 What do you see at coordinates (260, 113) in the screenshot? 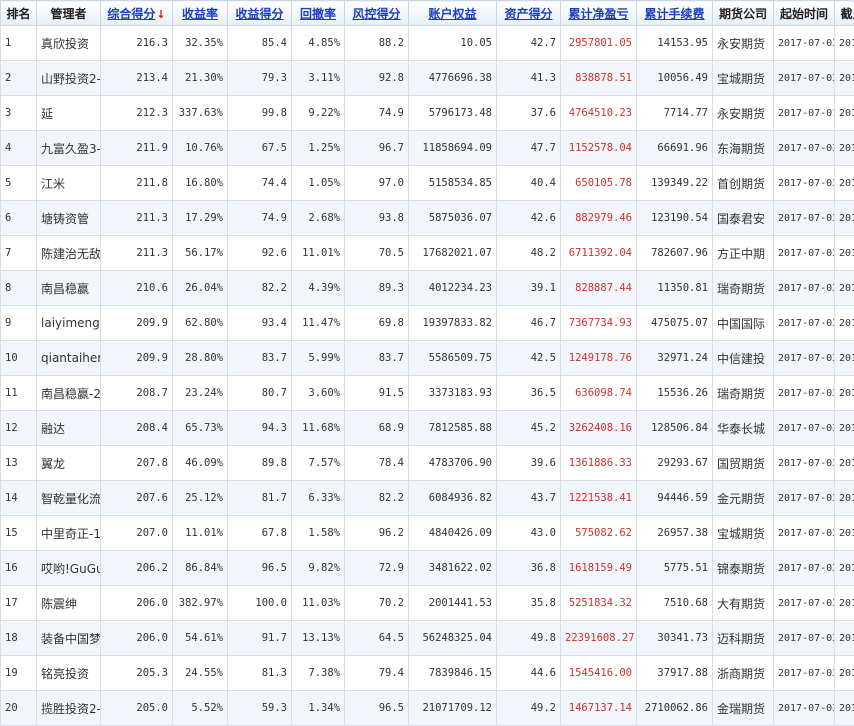
I see `return-score-cell: 99.8` at bounding box center [260, 113].